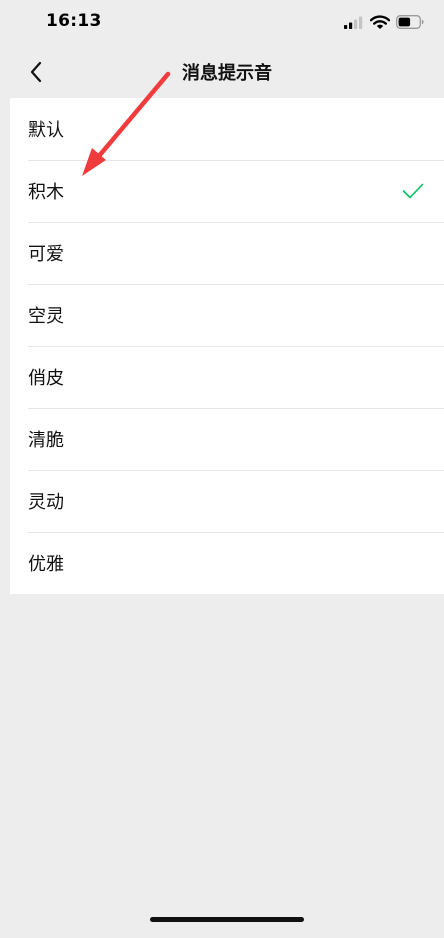 Image resolution: width=444 pixels, height=938 pixels. What do you see at coordinates (46, 254) in the screenshot?
I see `sound-option-label: 可爱` at bounding box center [46, 254].